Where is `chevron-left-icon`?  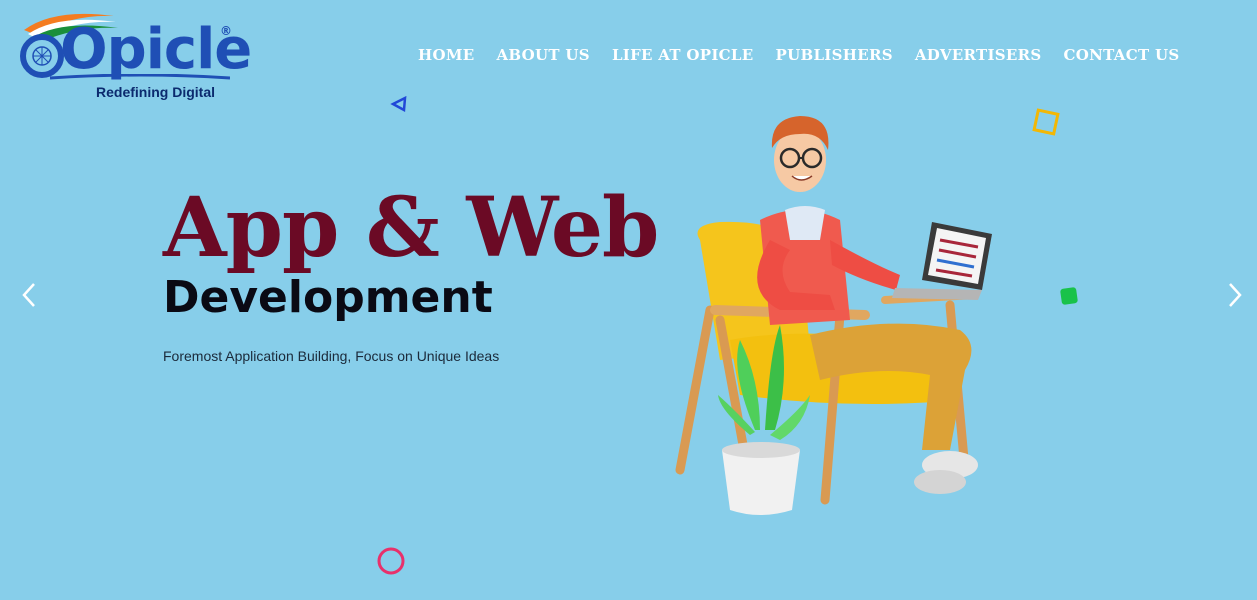 chevron-left-icon is located at coordinates (28, 295).